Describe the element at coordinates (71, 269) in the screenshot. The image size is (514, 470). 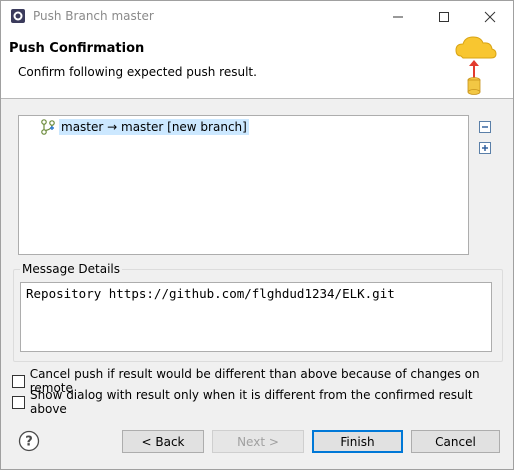
I see `message-details-label: Message Details` at that location.